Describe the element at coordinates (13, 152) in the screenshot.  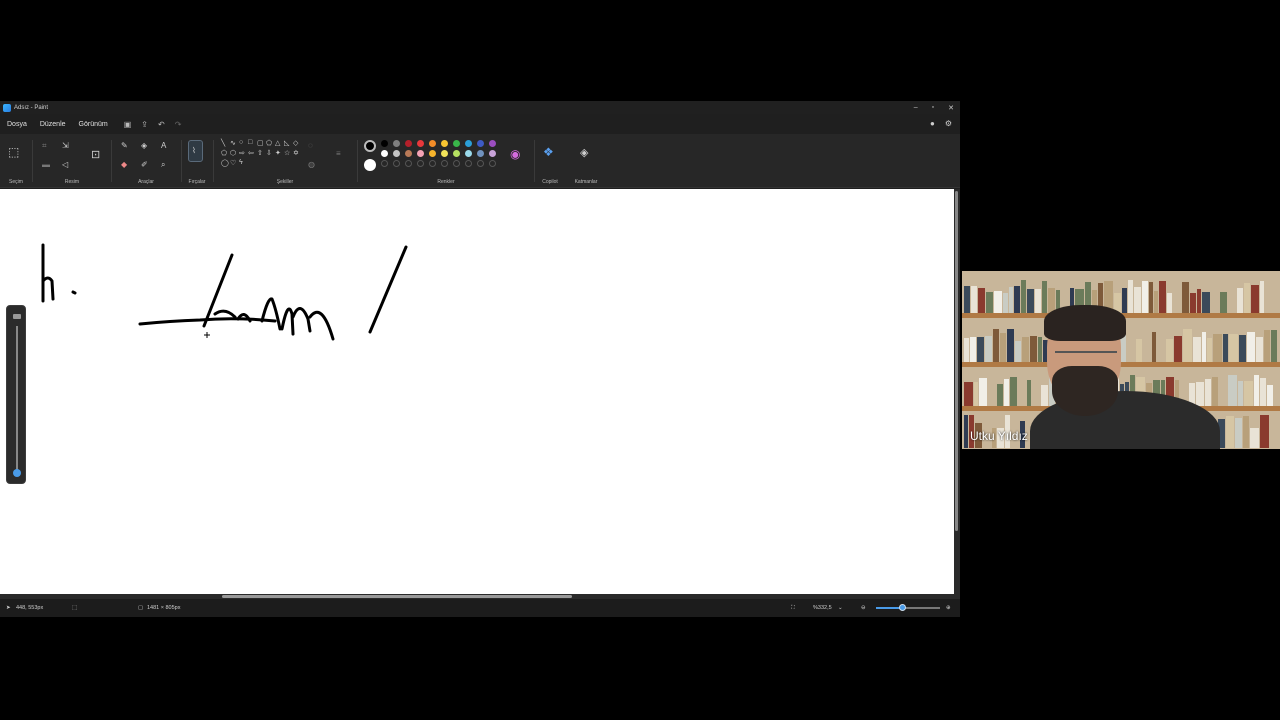
I see `select-rect-icon: ⬚` at that location.